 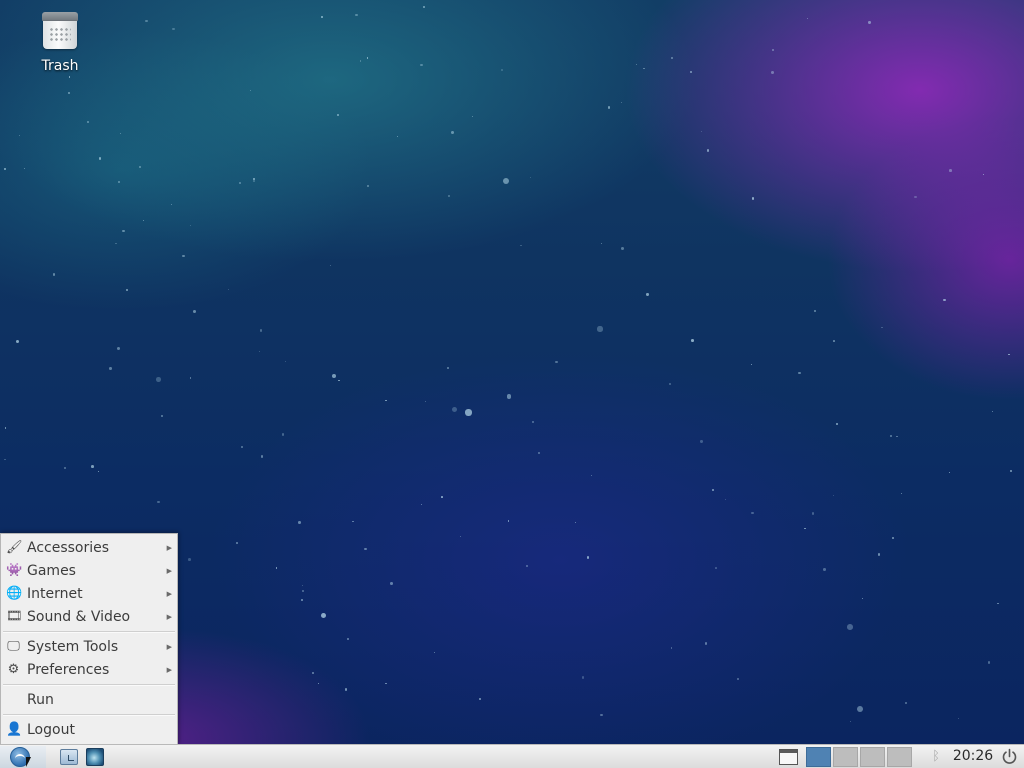 What do you see at coordinates (89, 730) in the screenshot?
I see `menu-item-logout: 👤 Logout` at bounding box center [89, 730].